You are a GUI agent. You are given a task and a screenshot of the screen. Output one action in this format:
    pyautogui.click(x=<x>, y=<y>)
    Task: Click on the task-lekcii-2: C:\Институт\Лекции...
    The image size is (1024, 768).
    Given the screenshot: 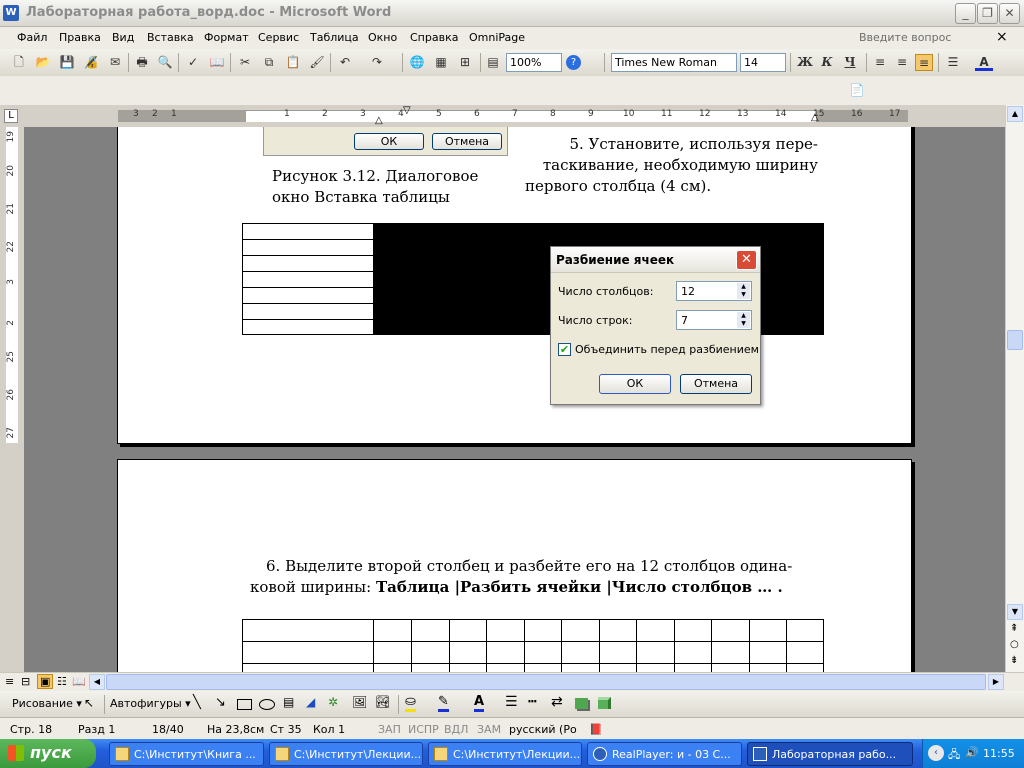 What is the action you would take?
    pyautogui.click(x=505, y=754)
    